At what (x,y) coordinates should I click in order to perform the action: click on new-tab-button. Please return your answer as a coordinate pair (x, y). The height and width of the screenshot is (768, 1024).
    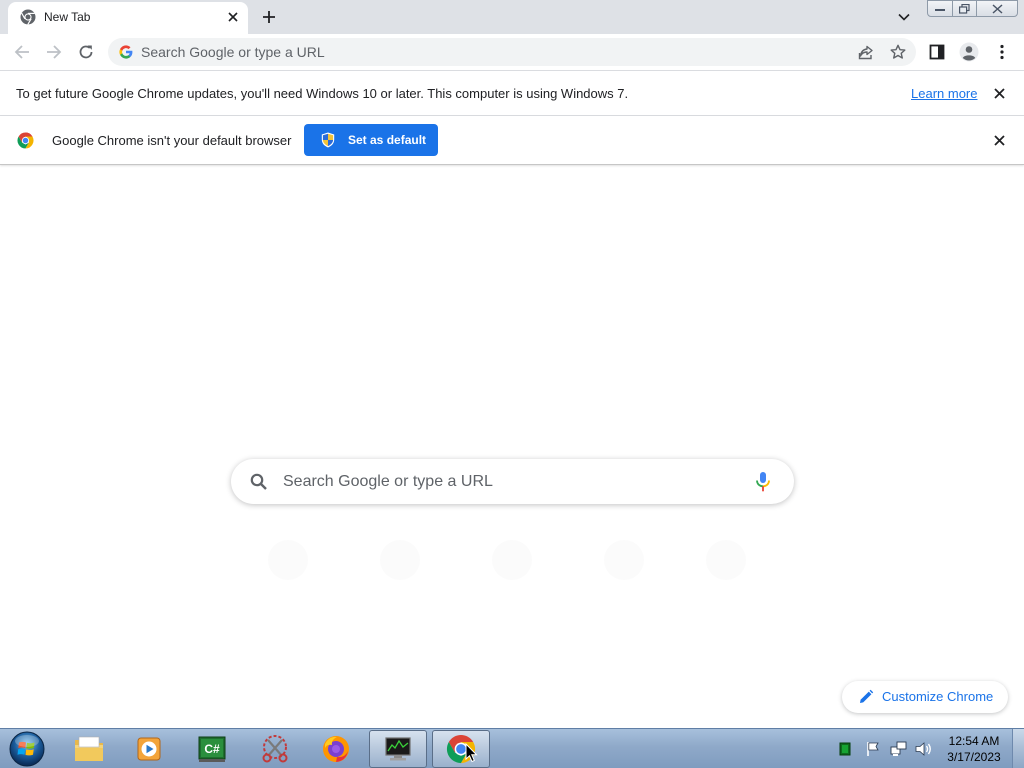
    Looking at the image, I should click on (269, 17).